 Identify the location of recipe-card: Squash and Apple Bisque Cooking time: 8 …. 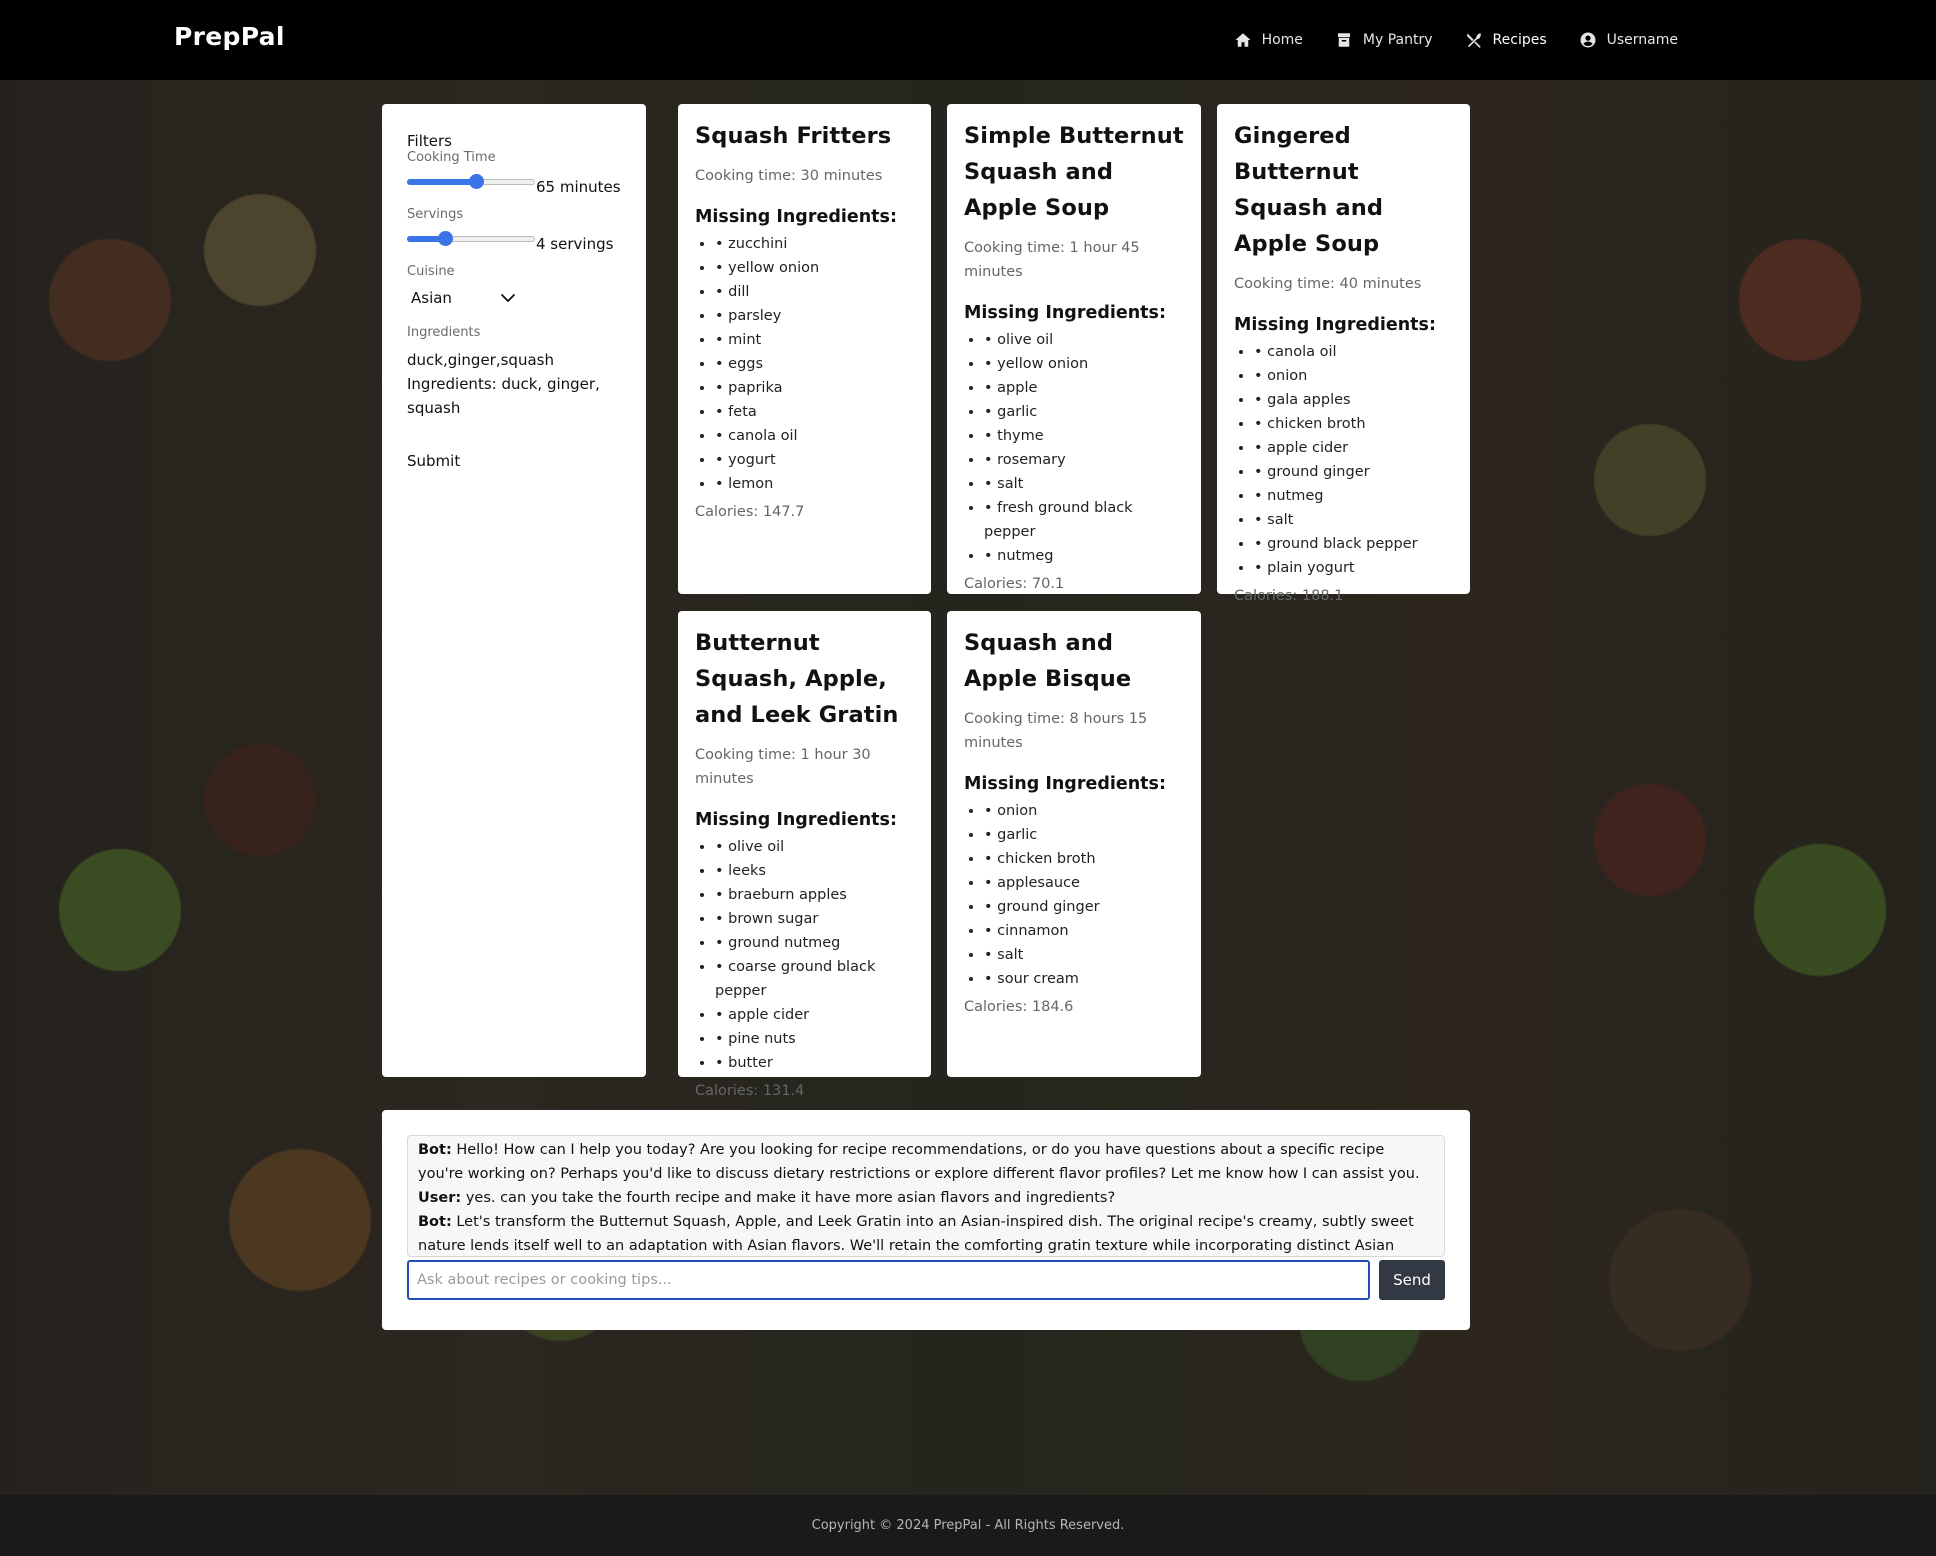
(1074, 844).